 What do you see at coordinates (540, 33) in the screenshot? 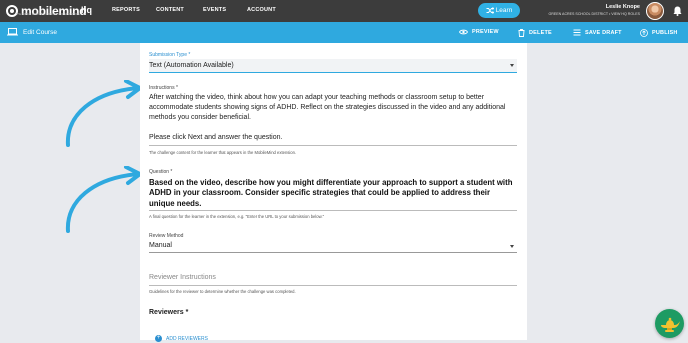
I see `delete-label: DELETE` at bounding box center [540, 33].